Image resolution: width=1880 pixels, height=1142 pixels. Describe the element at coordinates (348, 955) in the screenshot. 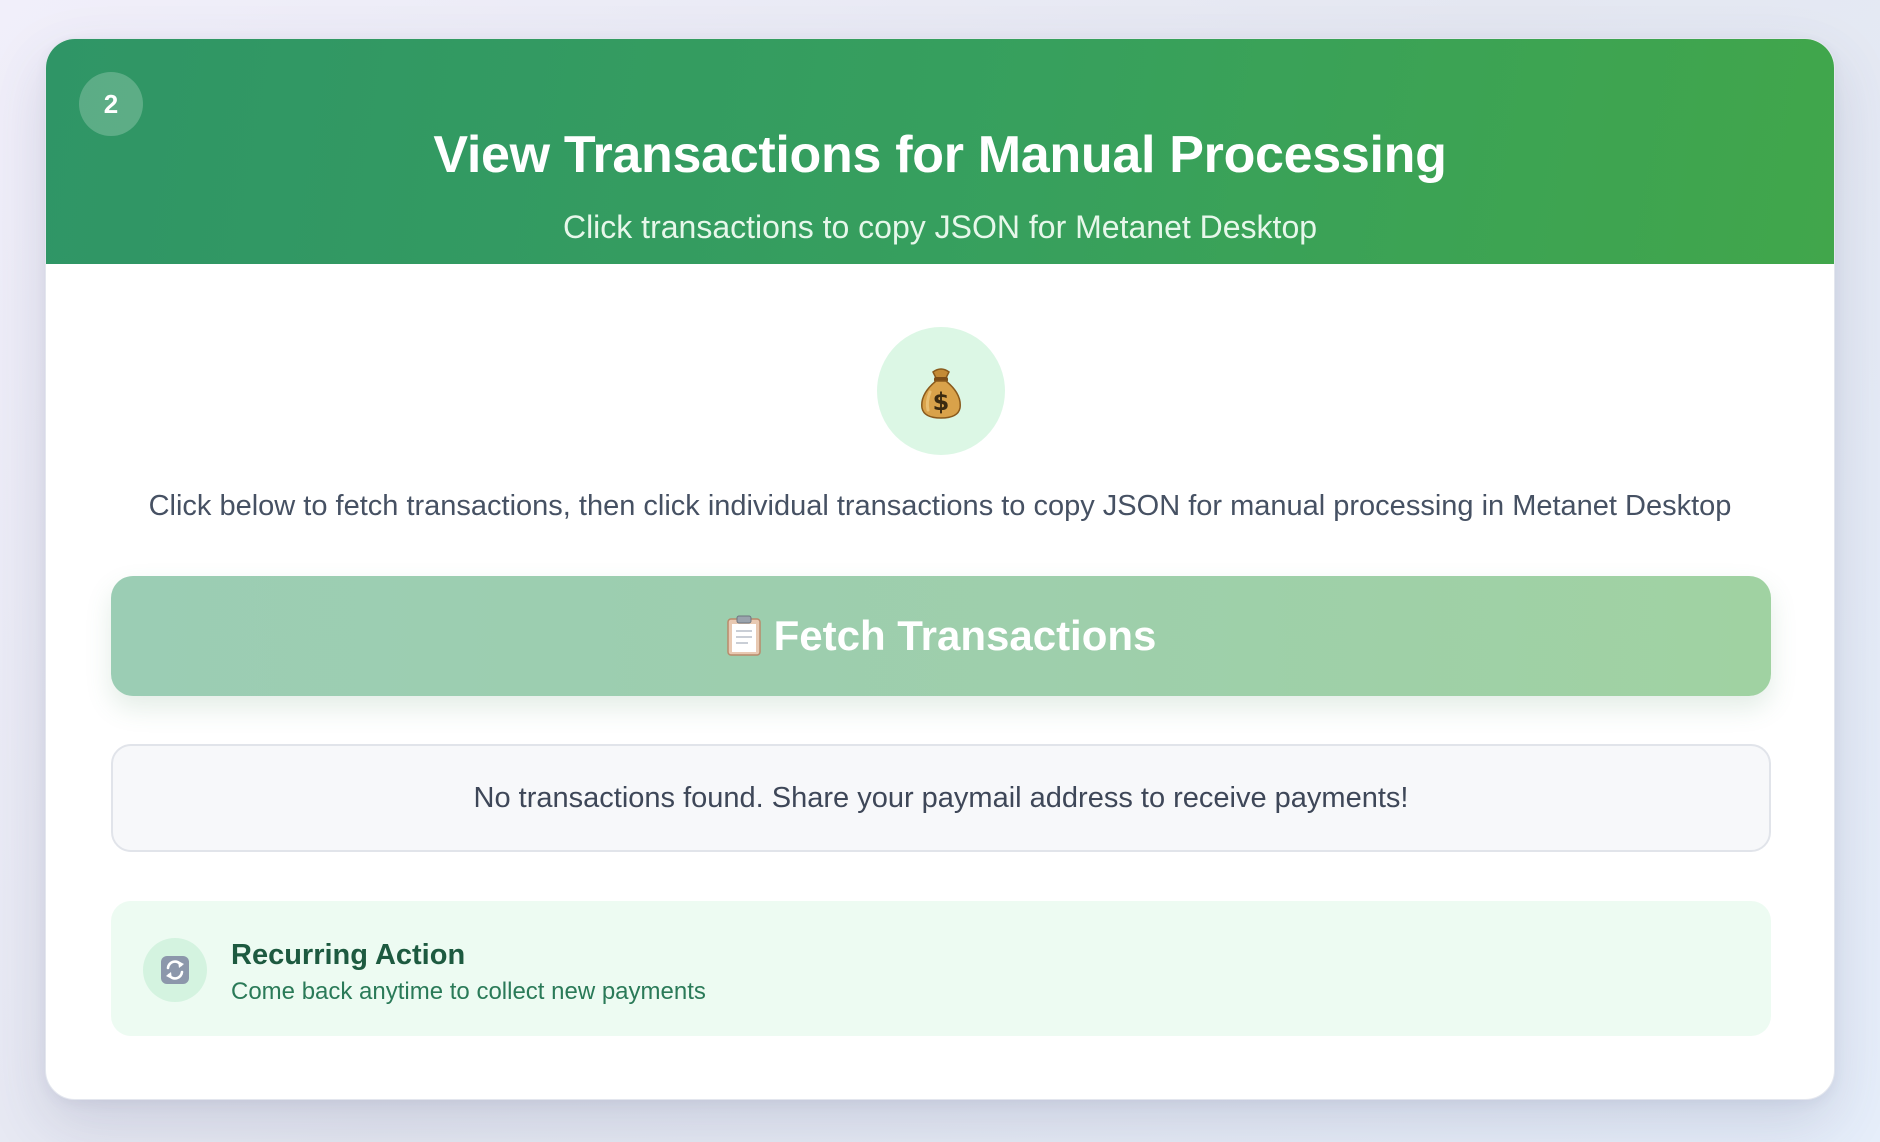

I see `recurring-action-title: Recurring Action` at that location.